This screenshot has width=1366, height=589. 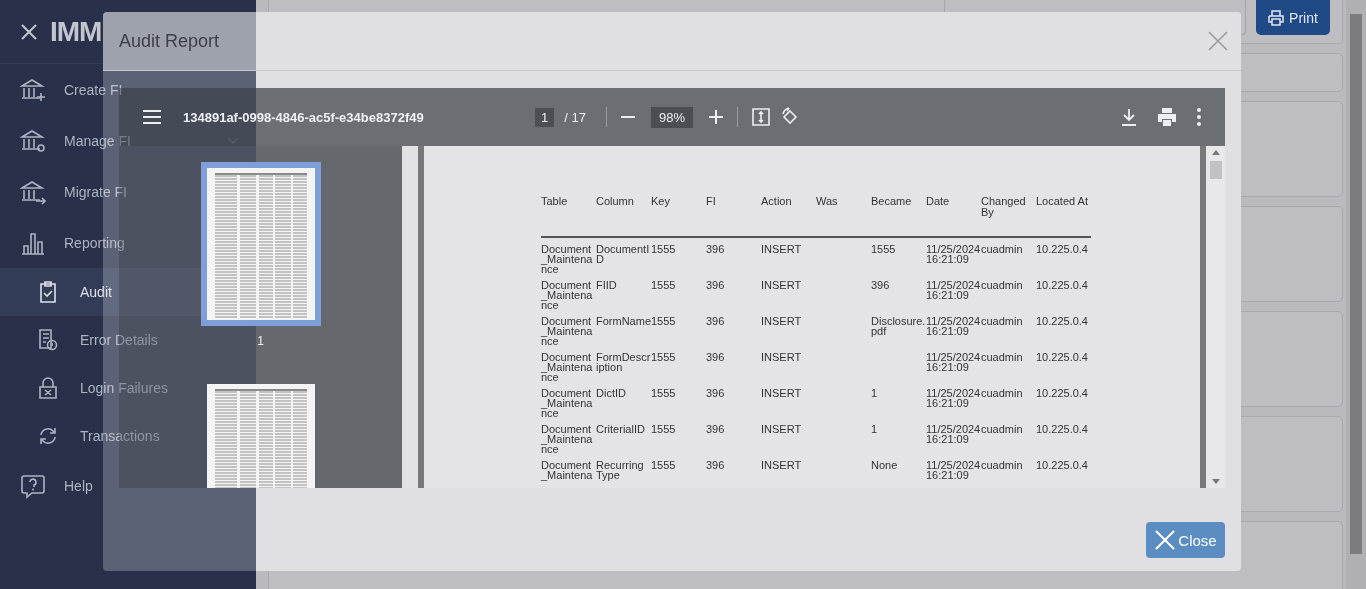 What do you see at coordinates (953, 216) in the screenshot?
I see `column-header: Date` at bounding box center [953, 216].